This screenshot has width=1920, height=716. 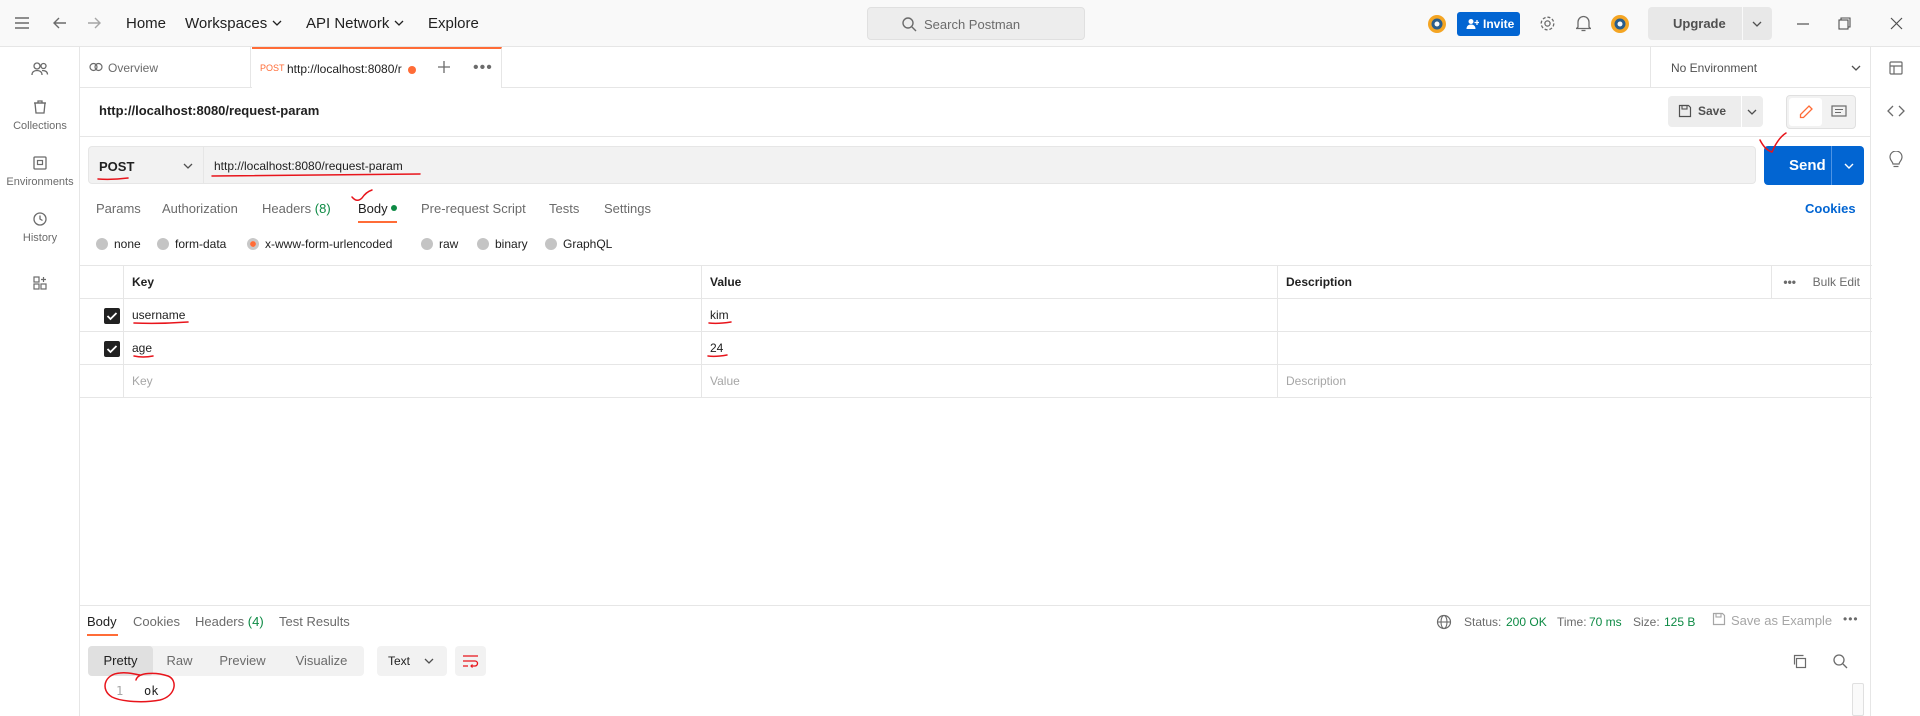 I want to click on search-icon, so click(x=1840, y=661).